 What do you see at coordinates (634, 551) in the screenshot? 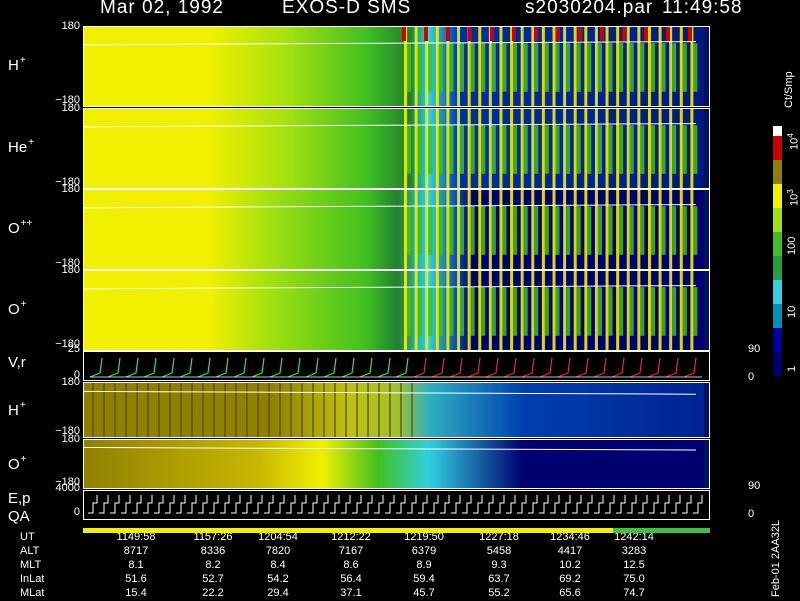
I see `table-cell: 3283` at bounding box center [634, 551].